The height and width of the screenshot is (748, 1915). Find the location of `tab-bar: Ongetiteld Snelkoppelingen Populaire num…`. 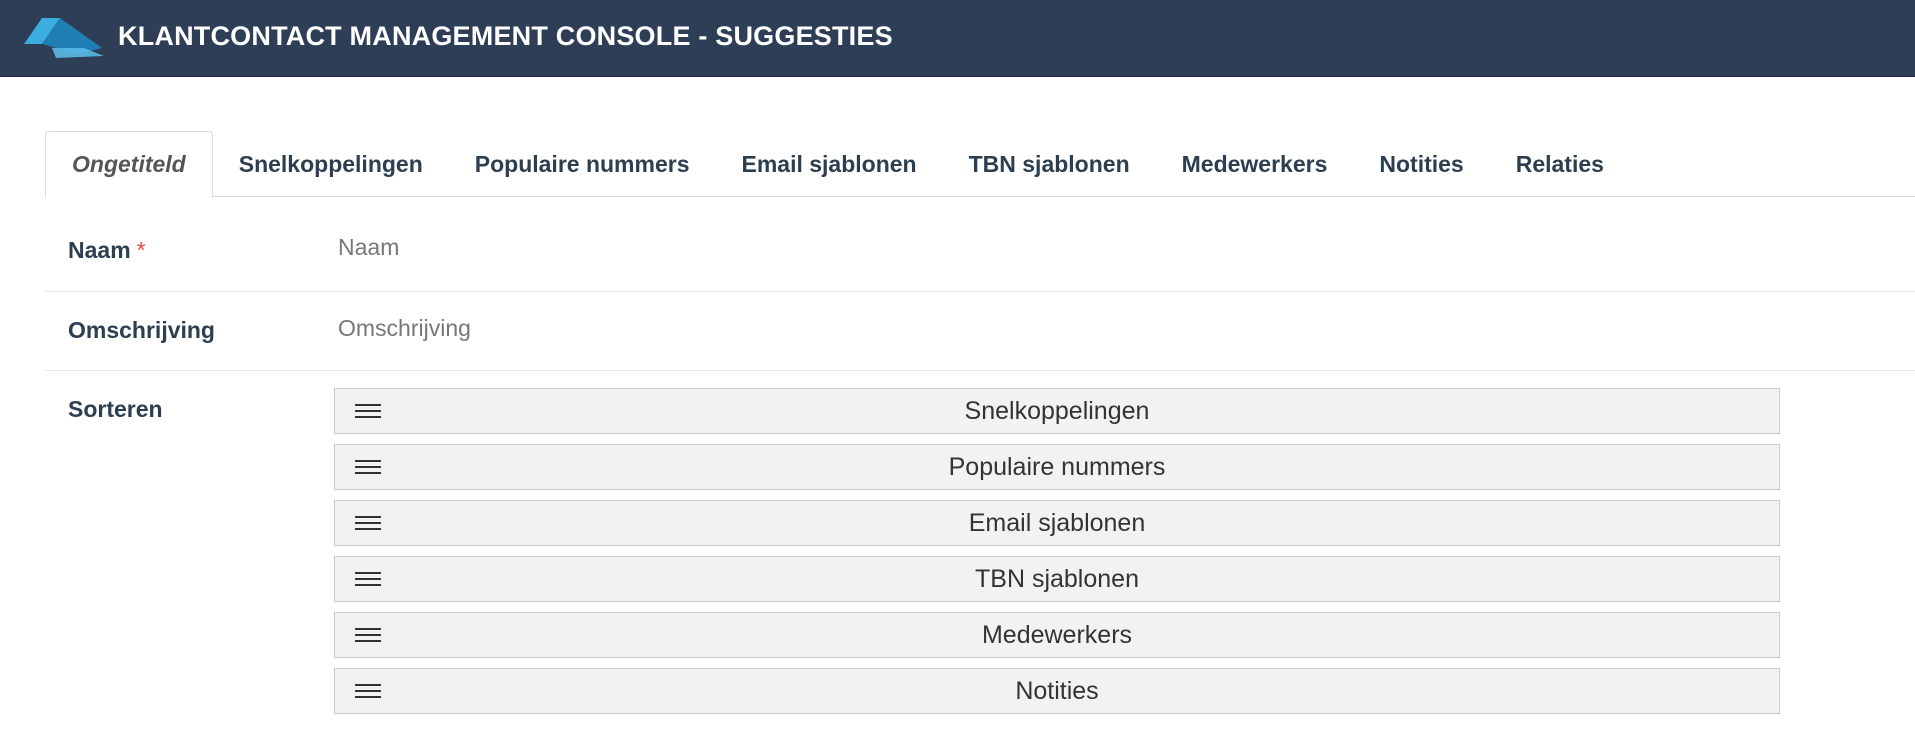

tab-bar: Ongetiteld Snelkoppelingen Populaire num… is located at coordinates (980, 164).